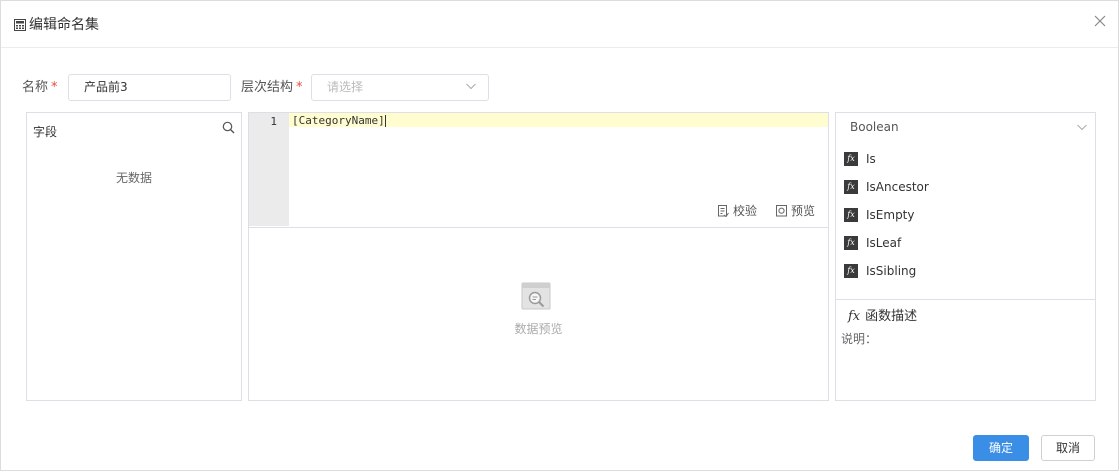  What do you see at coordinates (890, 215) in the screenshot?
I see `function-name: IsEmpty` at bounding box center [890, 215].